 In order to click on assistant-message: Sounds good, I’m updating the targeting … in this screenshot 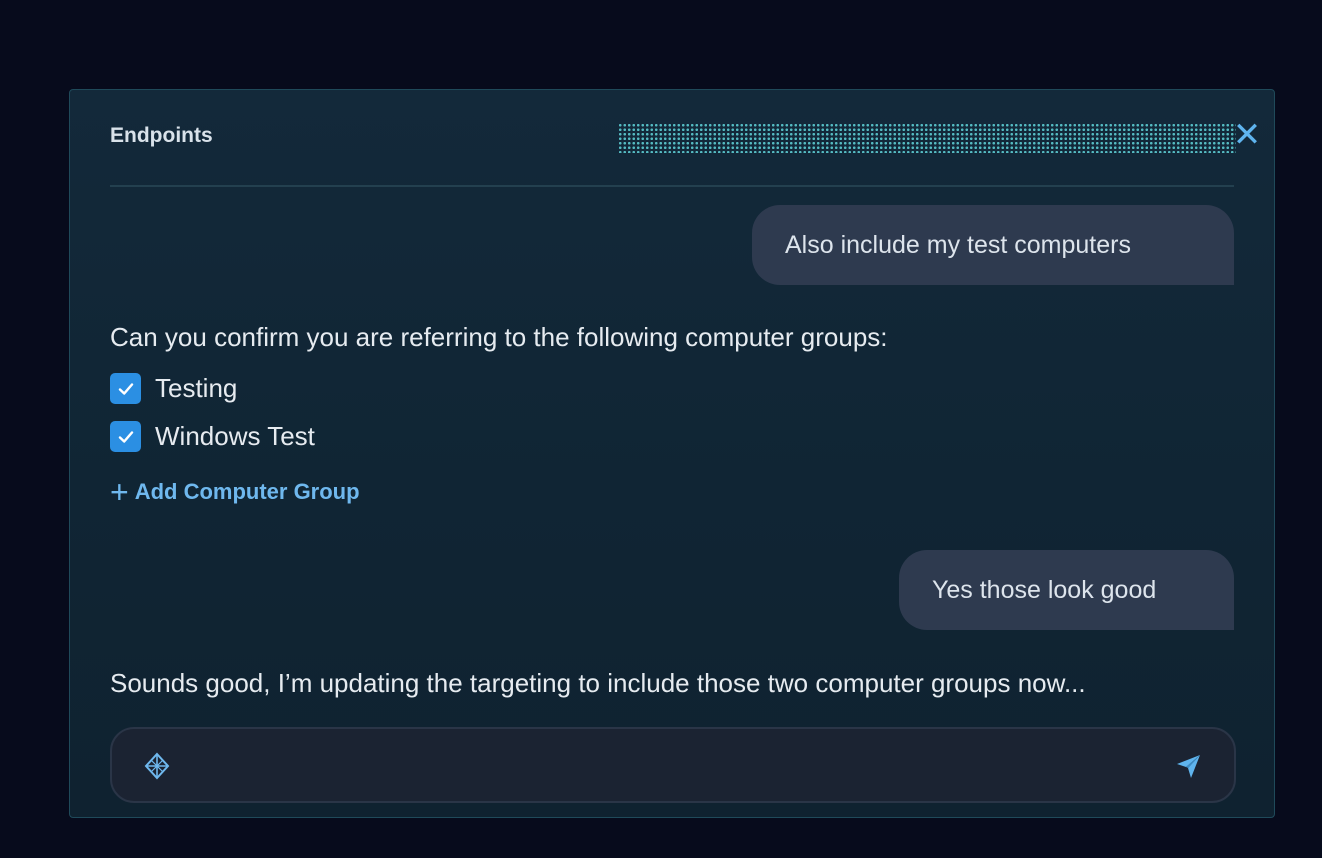, I will do `click(598, 683)`.